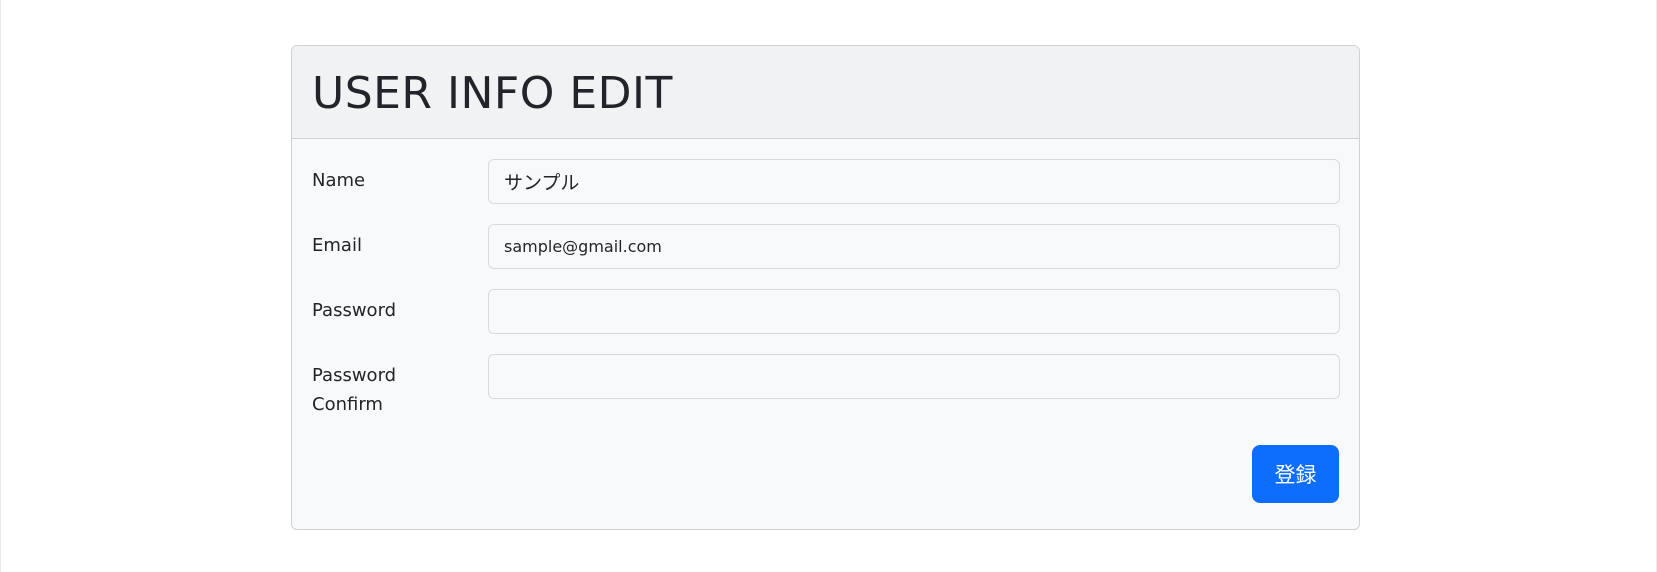 This screenshot has width=1657, height=572. What do you see at coordinates (825, 92) in the screenshot?
I see `card-header: USER INFO EDIT` at bounding box center [825, 92].